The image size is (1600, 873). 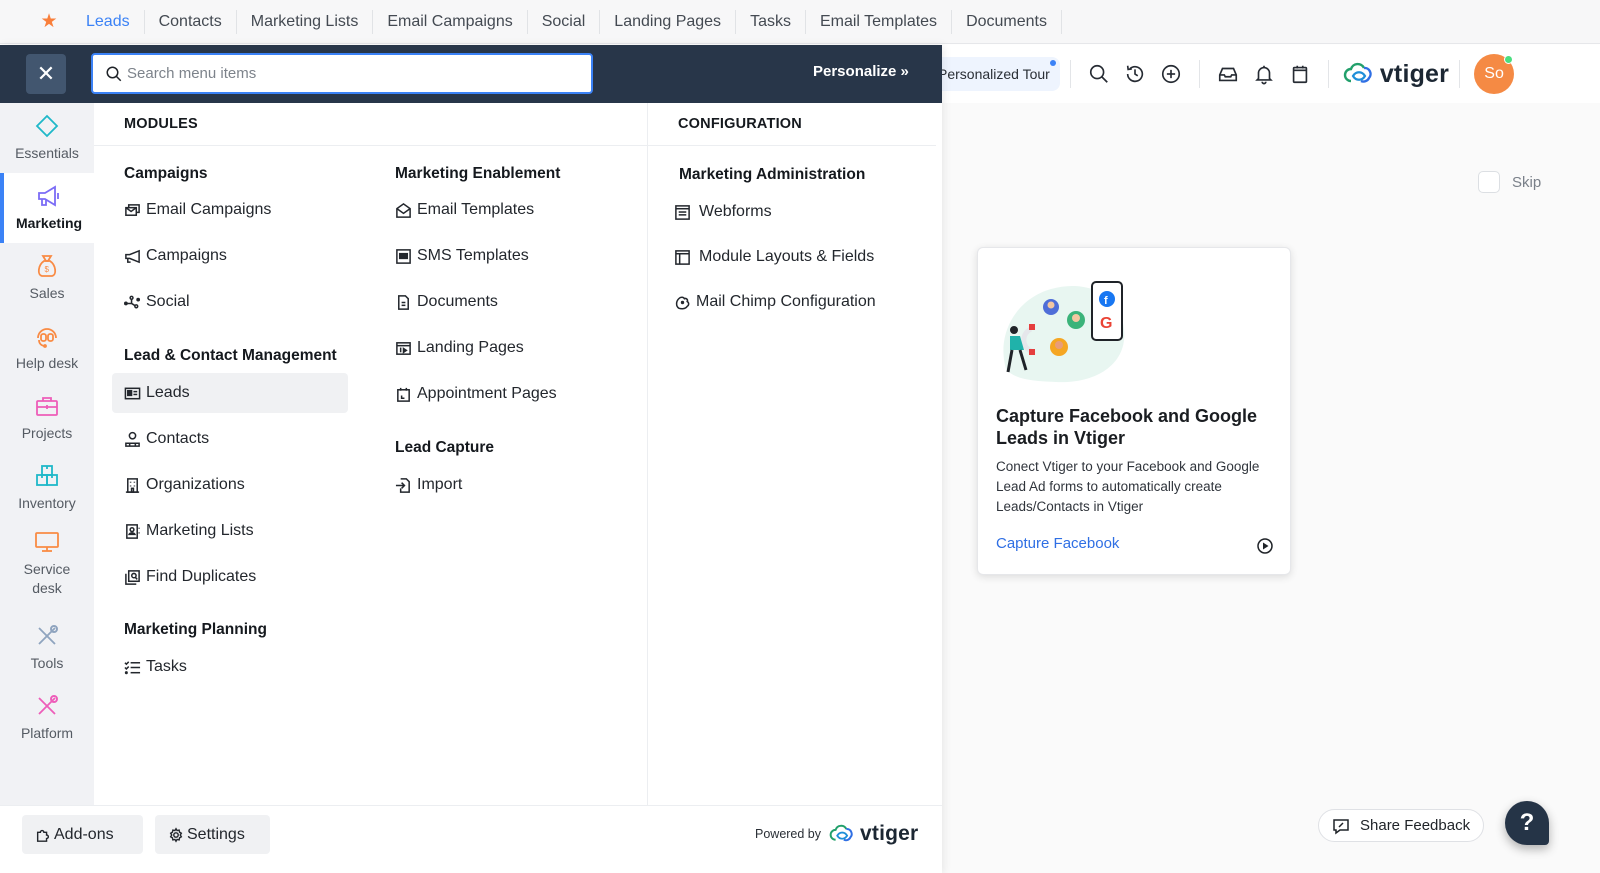 I want to click on history-icon, so click(x=1135, y=74).